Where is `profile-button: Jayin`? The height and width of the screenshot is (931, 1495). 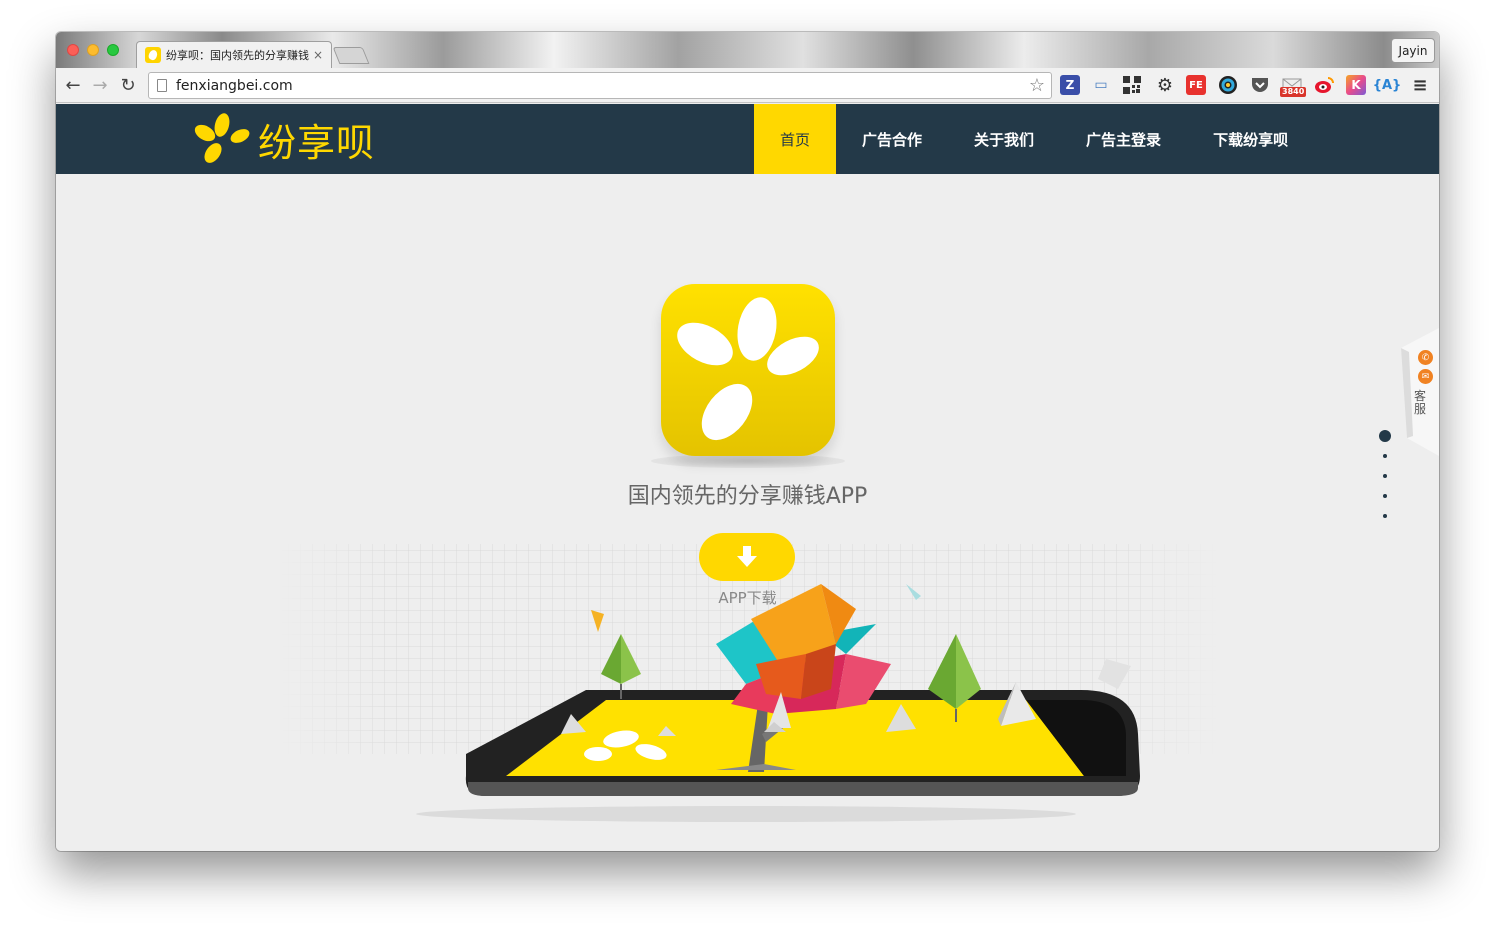 profile-button: Jayin is located at coordinates (1413, 50).